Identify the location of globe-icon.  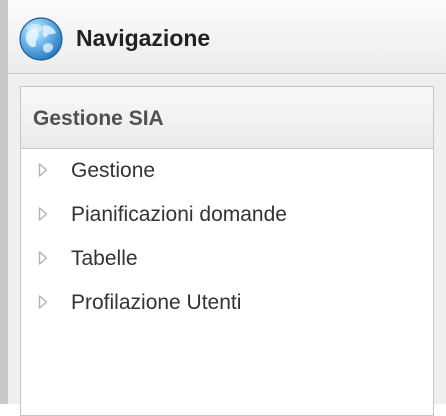
(41, 39).